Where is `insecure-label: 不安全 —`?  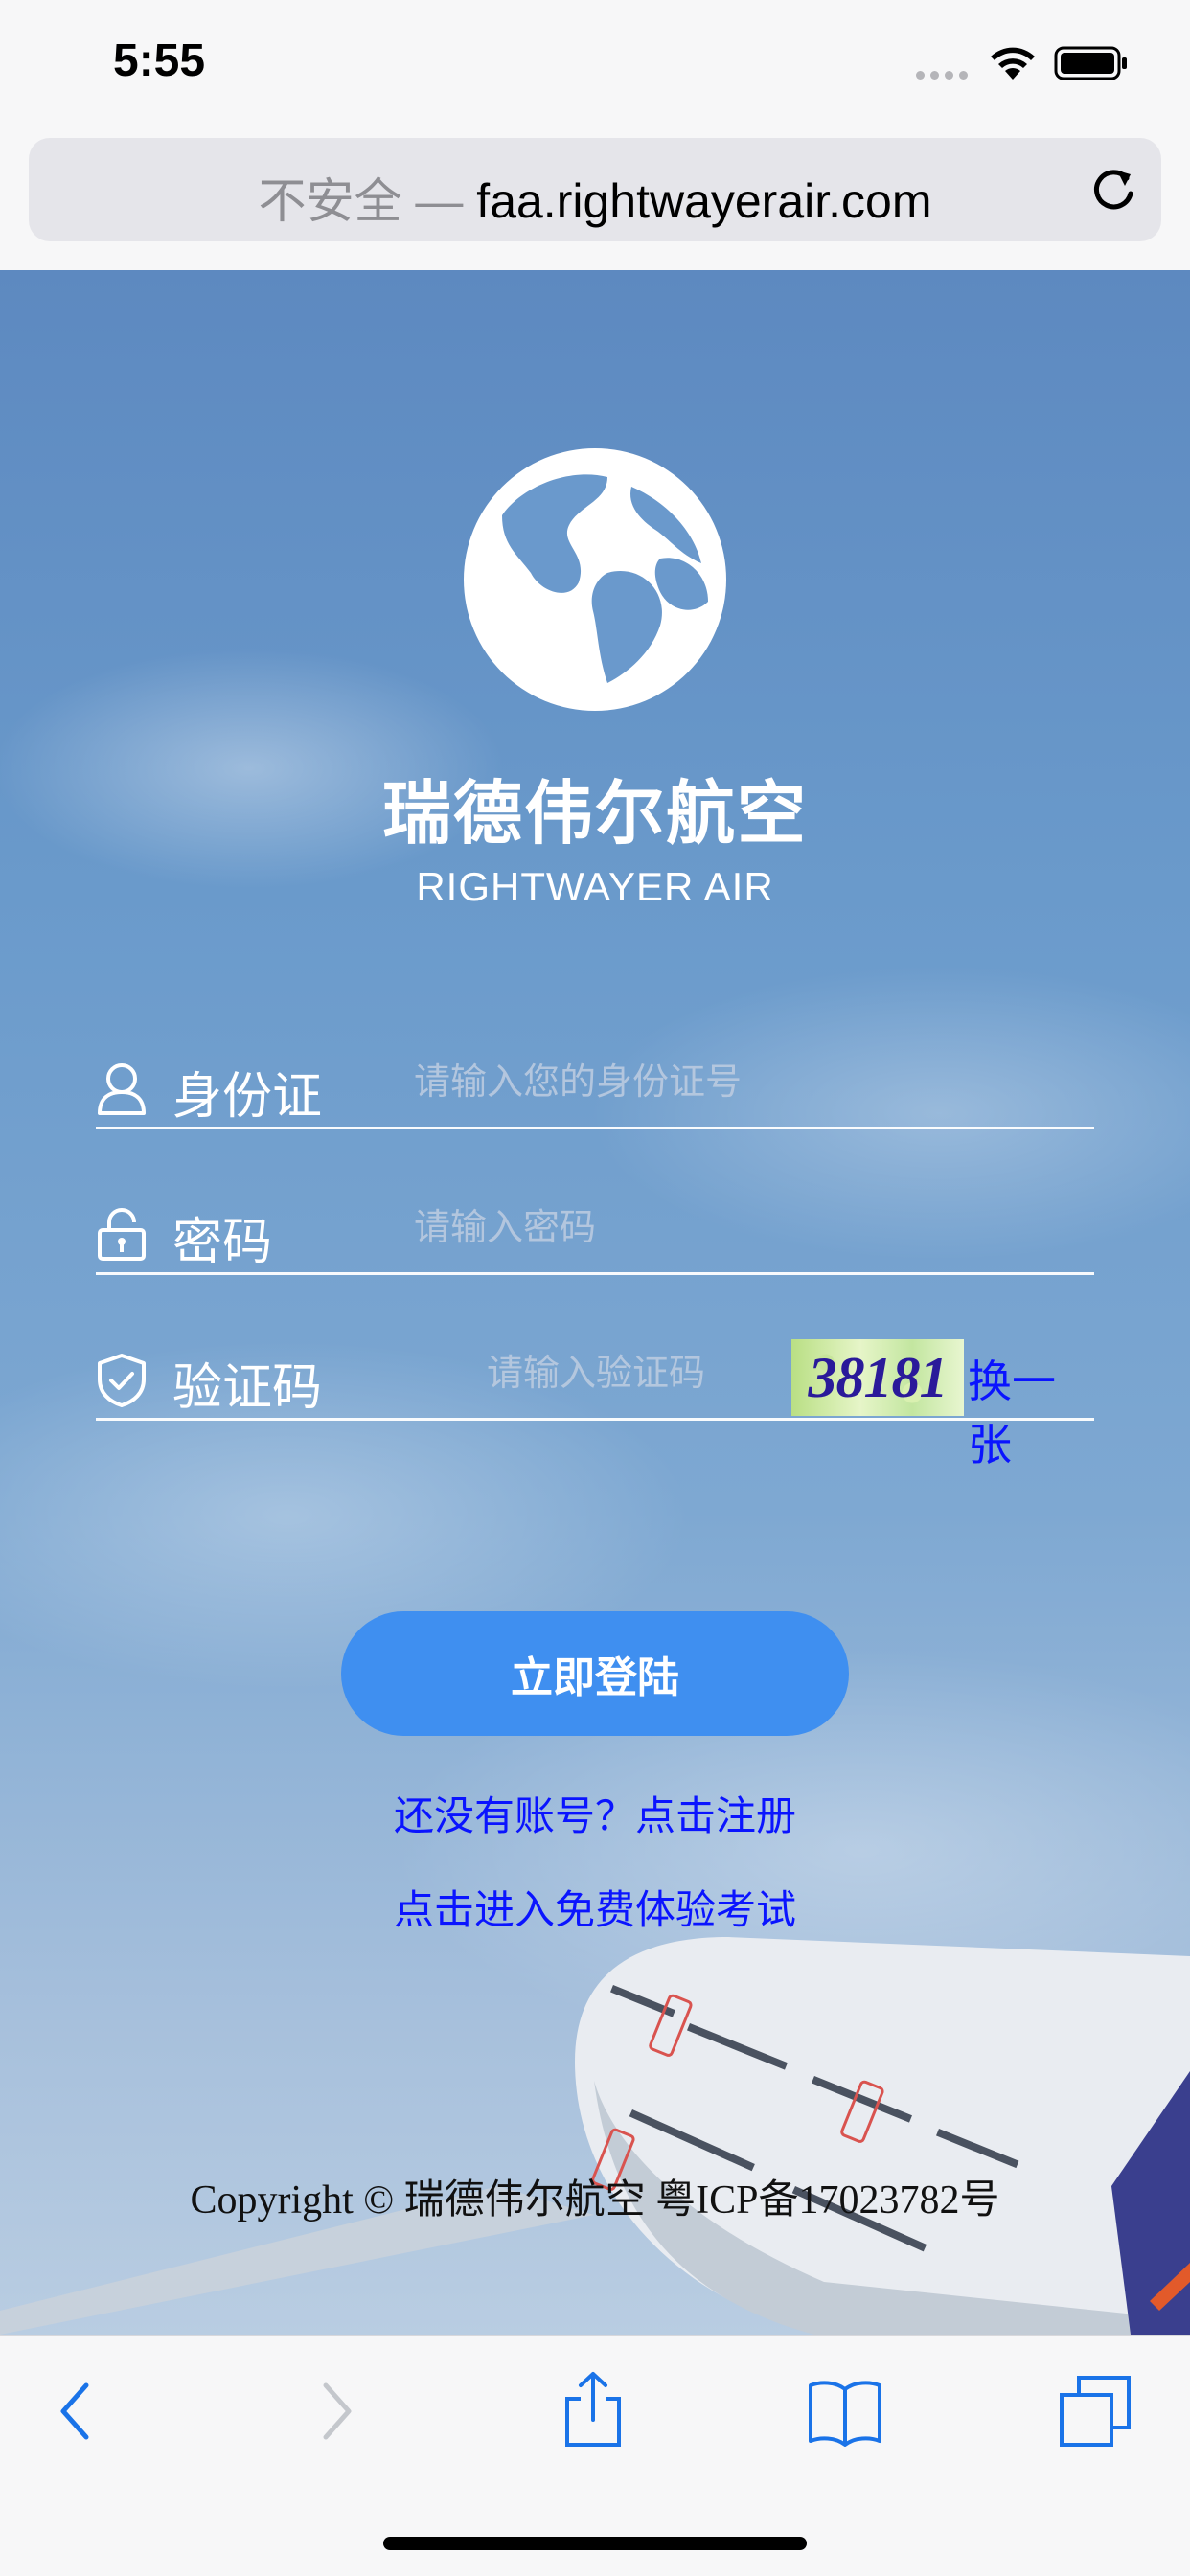 insecure-label: 不安全 — is located at coordinates (361, 201).